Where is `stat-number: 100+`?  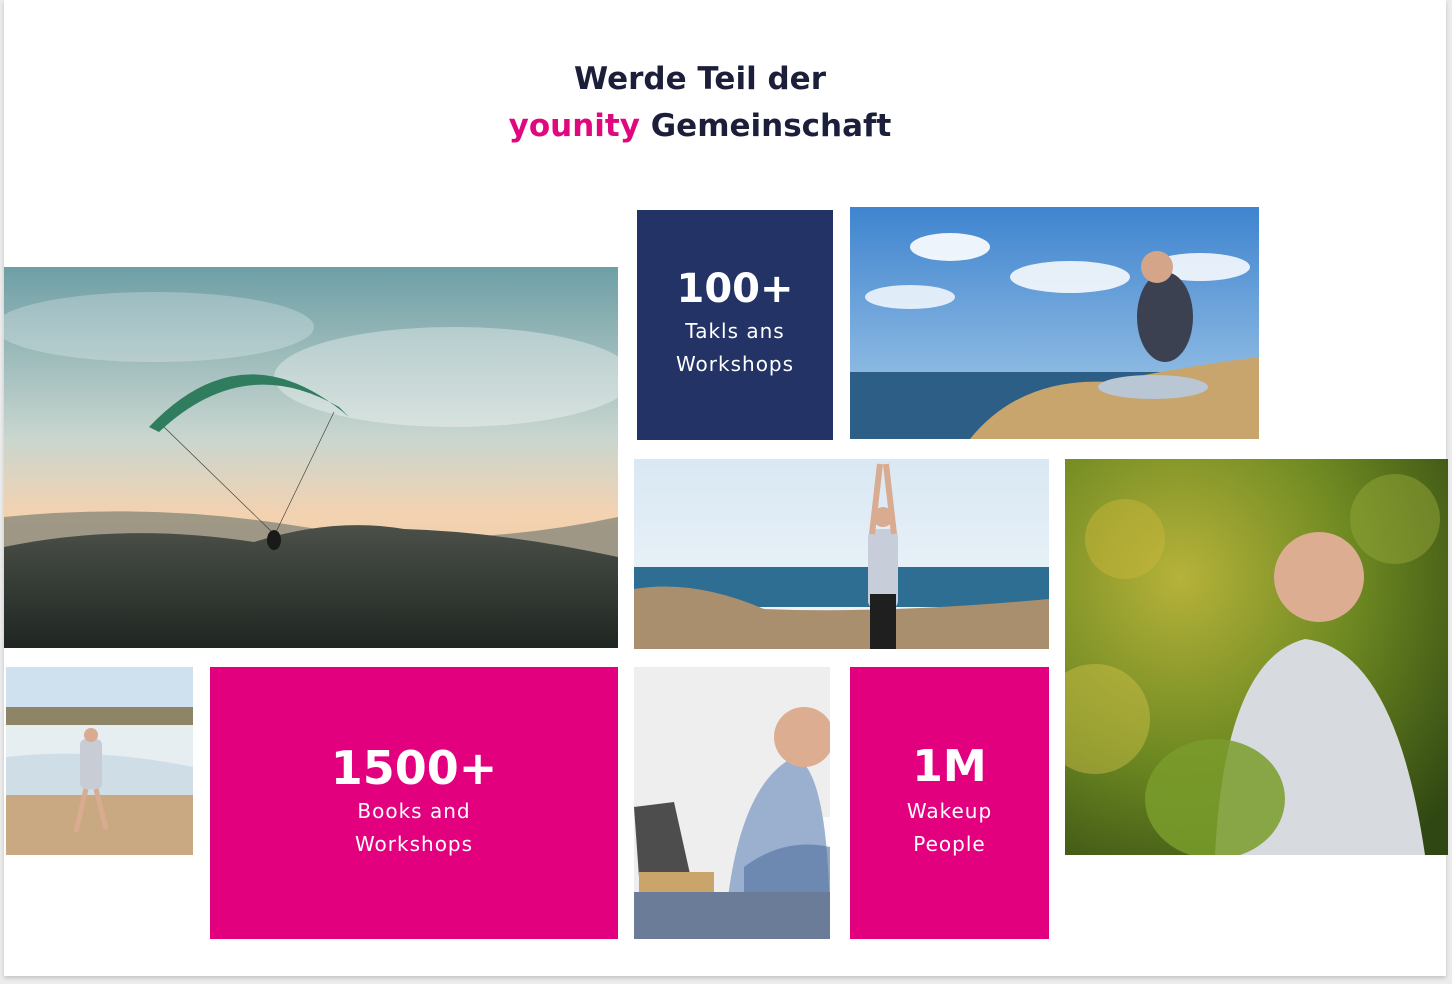
stat-number: 100+ is located at coordinates (735, 289).